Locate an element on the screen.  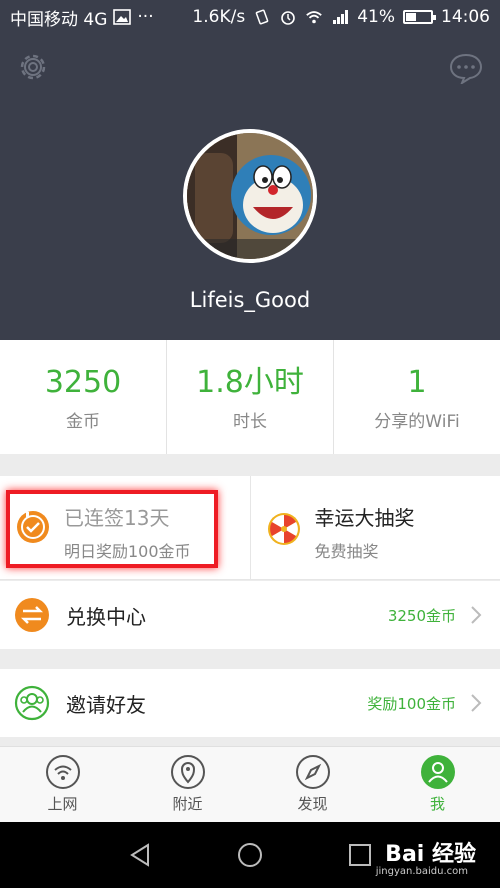
stat-coins: 3250 金币 is located at coordinates (83, 397).